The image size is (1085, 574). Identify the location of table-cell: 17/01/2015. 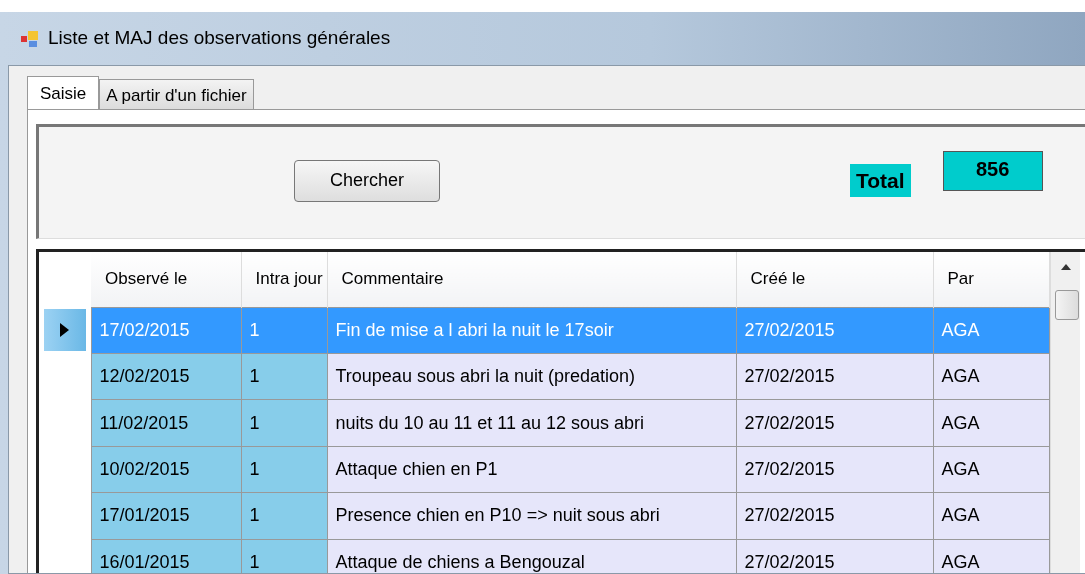
(166, 516).